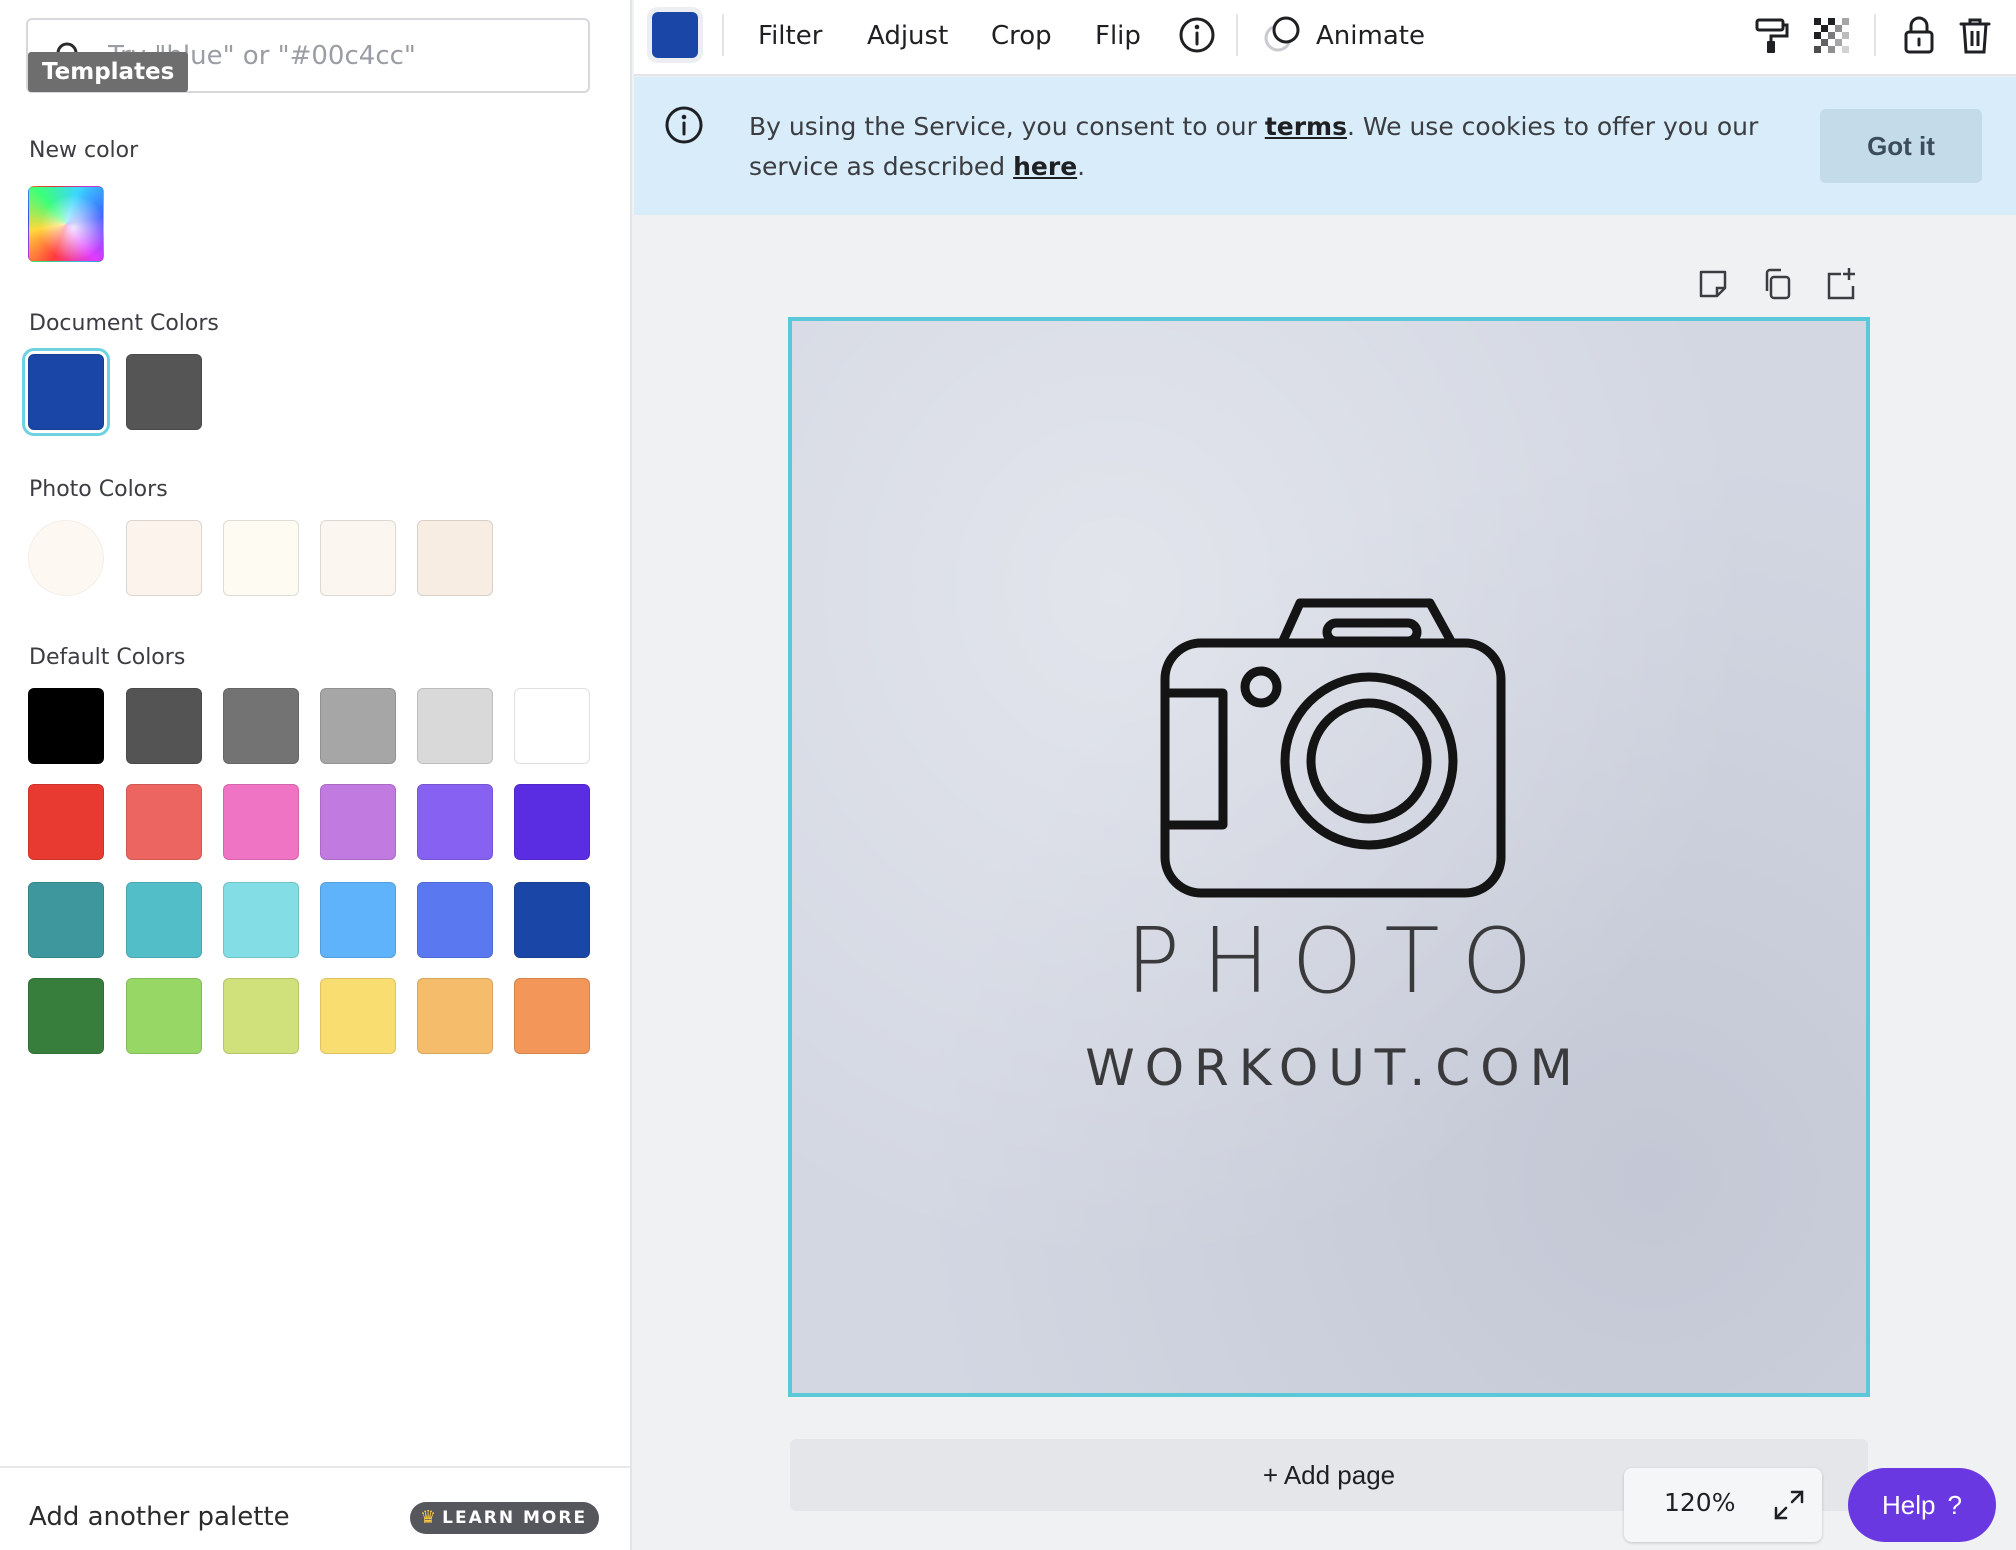  Describe the element at coordinates (1329, 961) in the screenshot. I see `logo-title: PHOTO` at that location.